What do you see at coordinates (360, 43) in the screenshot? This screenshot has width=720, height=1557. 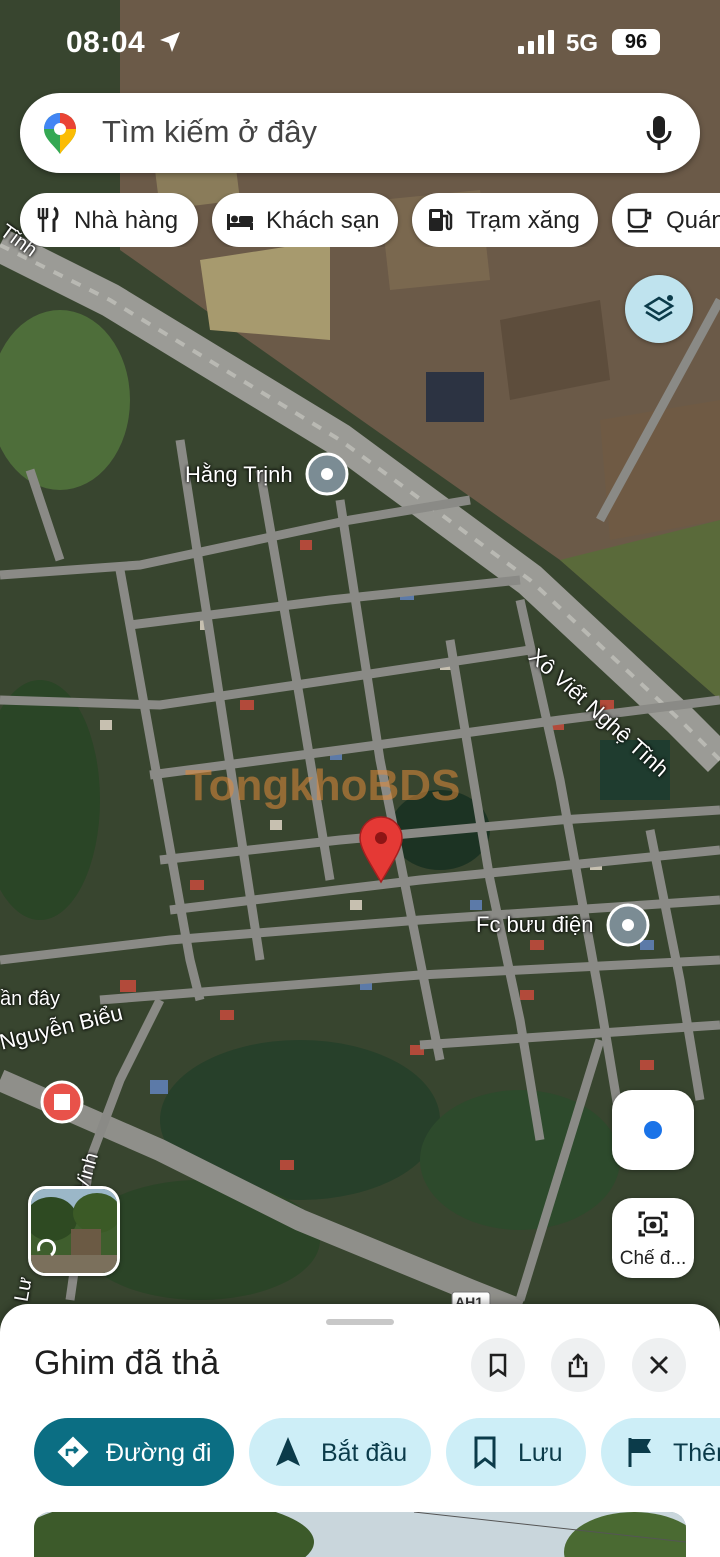 I see `status-bar: 08:04 5G 96` at bounding box center [360, 43].